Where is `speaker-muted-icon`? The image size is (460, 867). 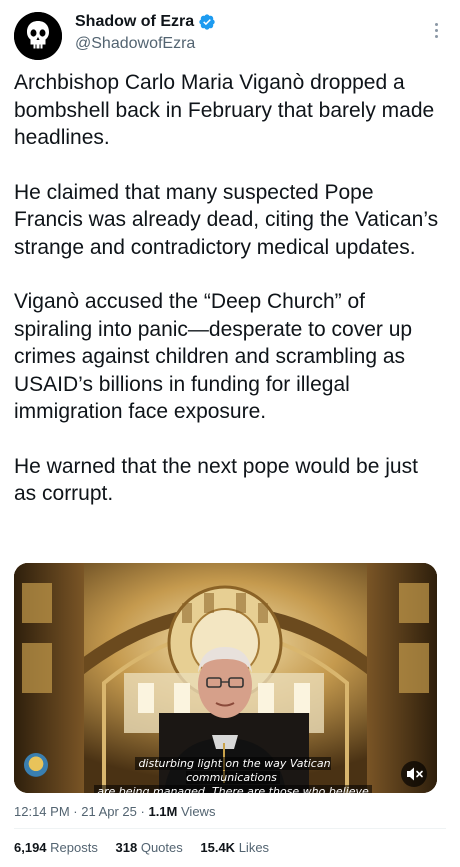 speaker-muted-icon is located at coordinates (415, 774).